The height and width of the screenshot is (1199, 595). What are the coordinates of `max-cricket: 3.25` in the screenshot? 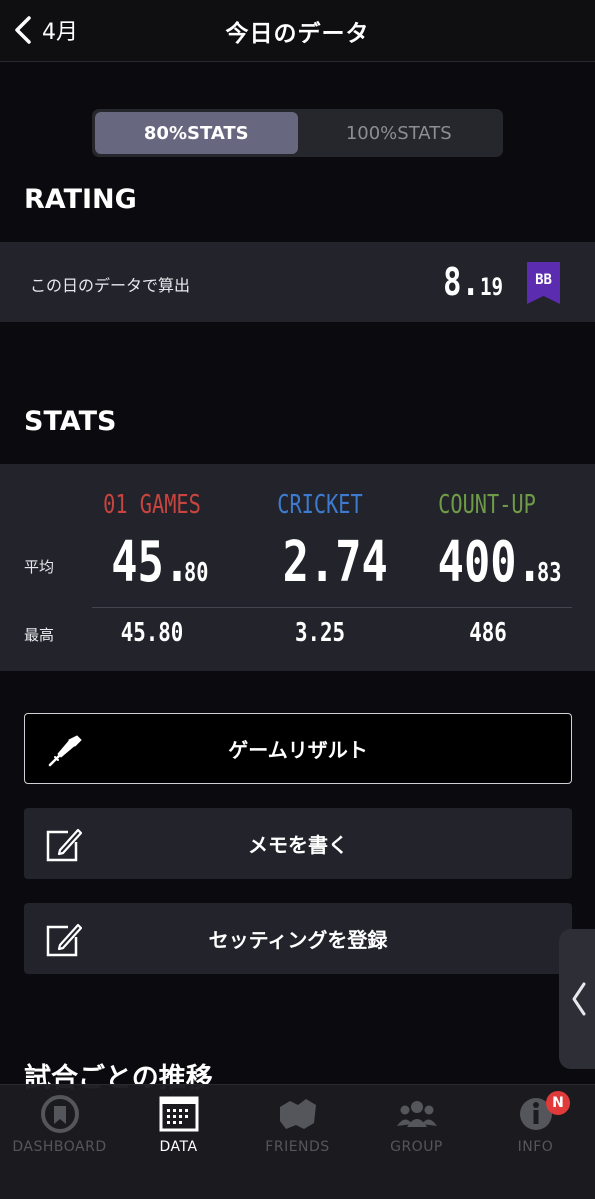 It's located at (320, 633).